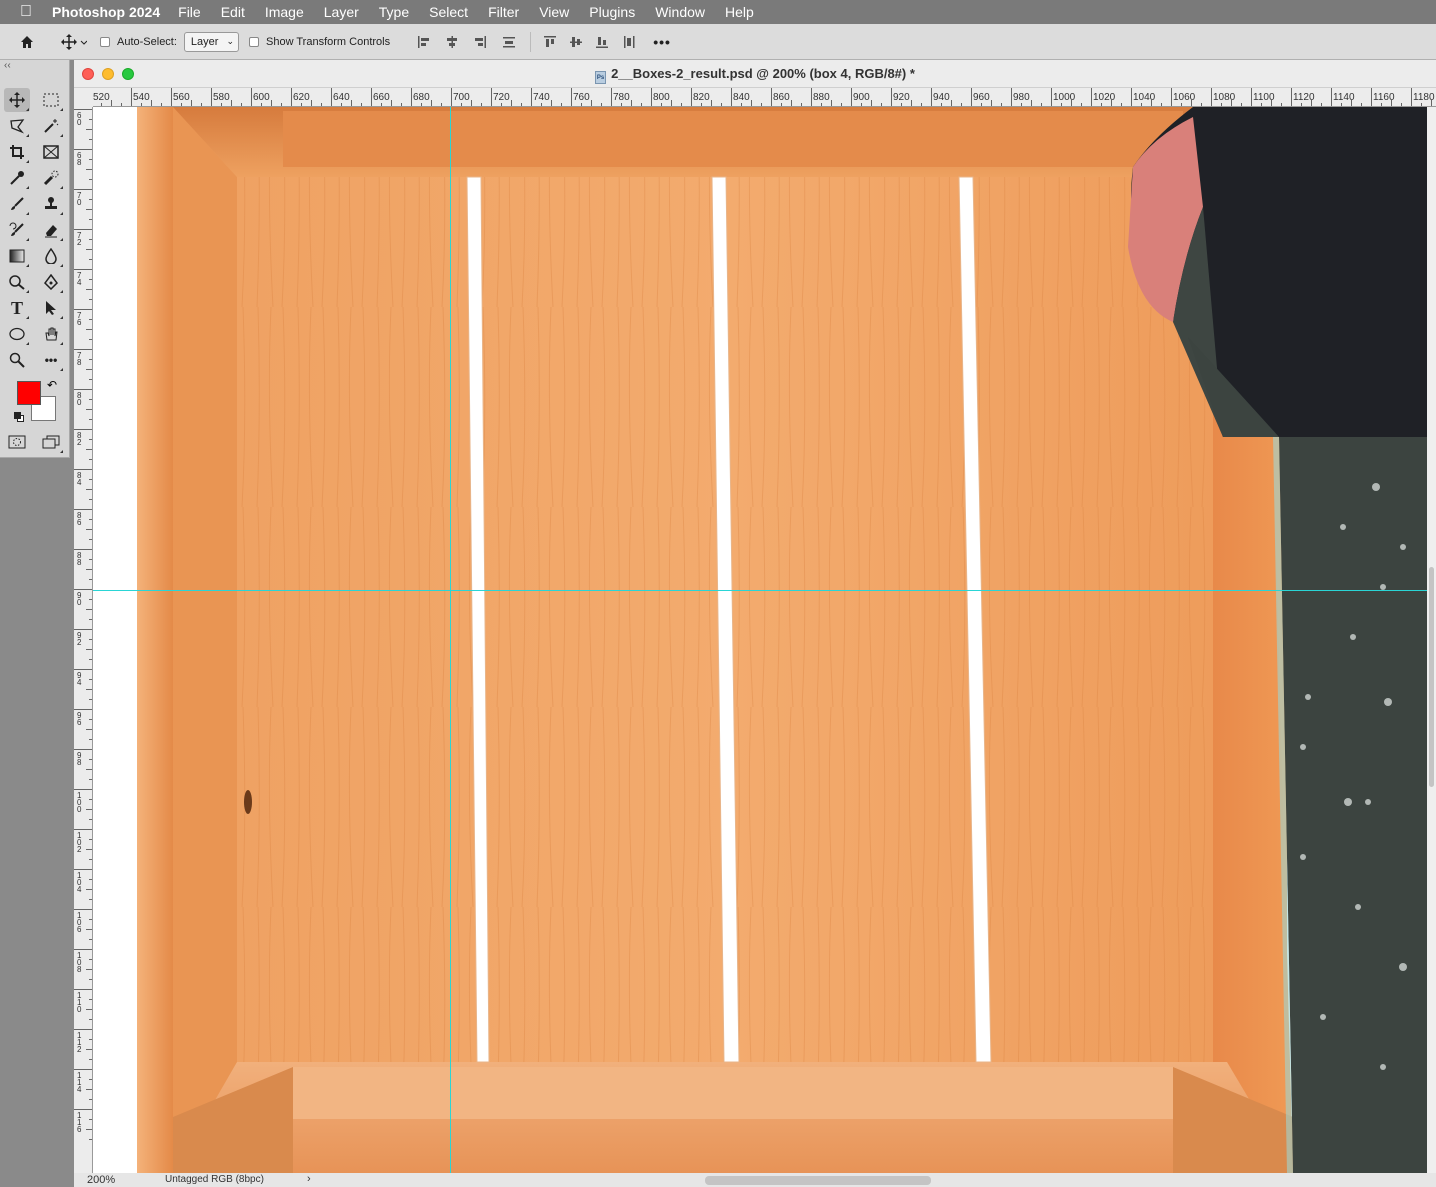  What do you see at coordinates (189, 12) in the screenshot?
I see `menu-file: File` at bounding box center [189, 12].